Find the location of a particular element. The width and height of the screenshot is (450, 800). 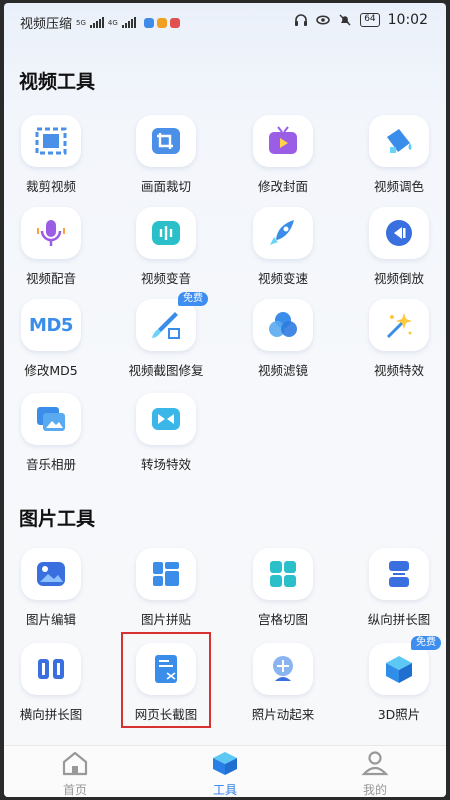

notification-icons is located at coordinates (161, 22).